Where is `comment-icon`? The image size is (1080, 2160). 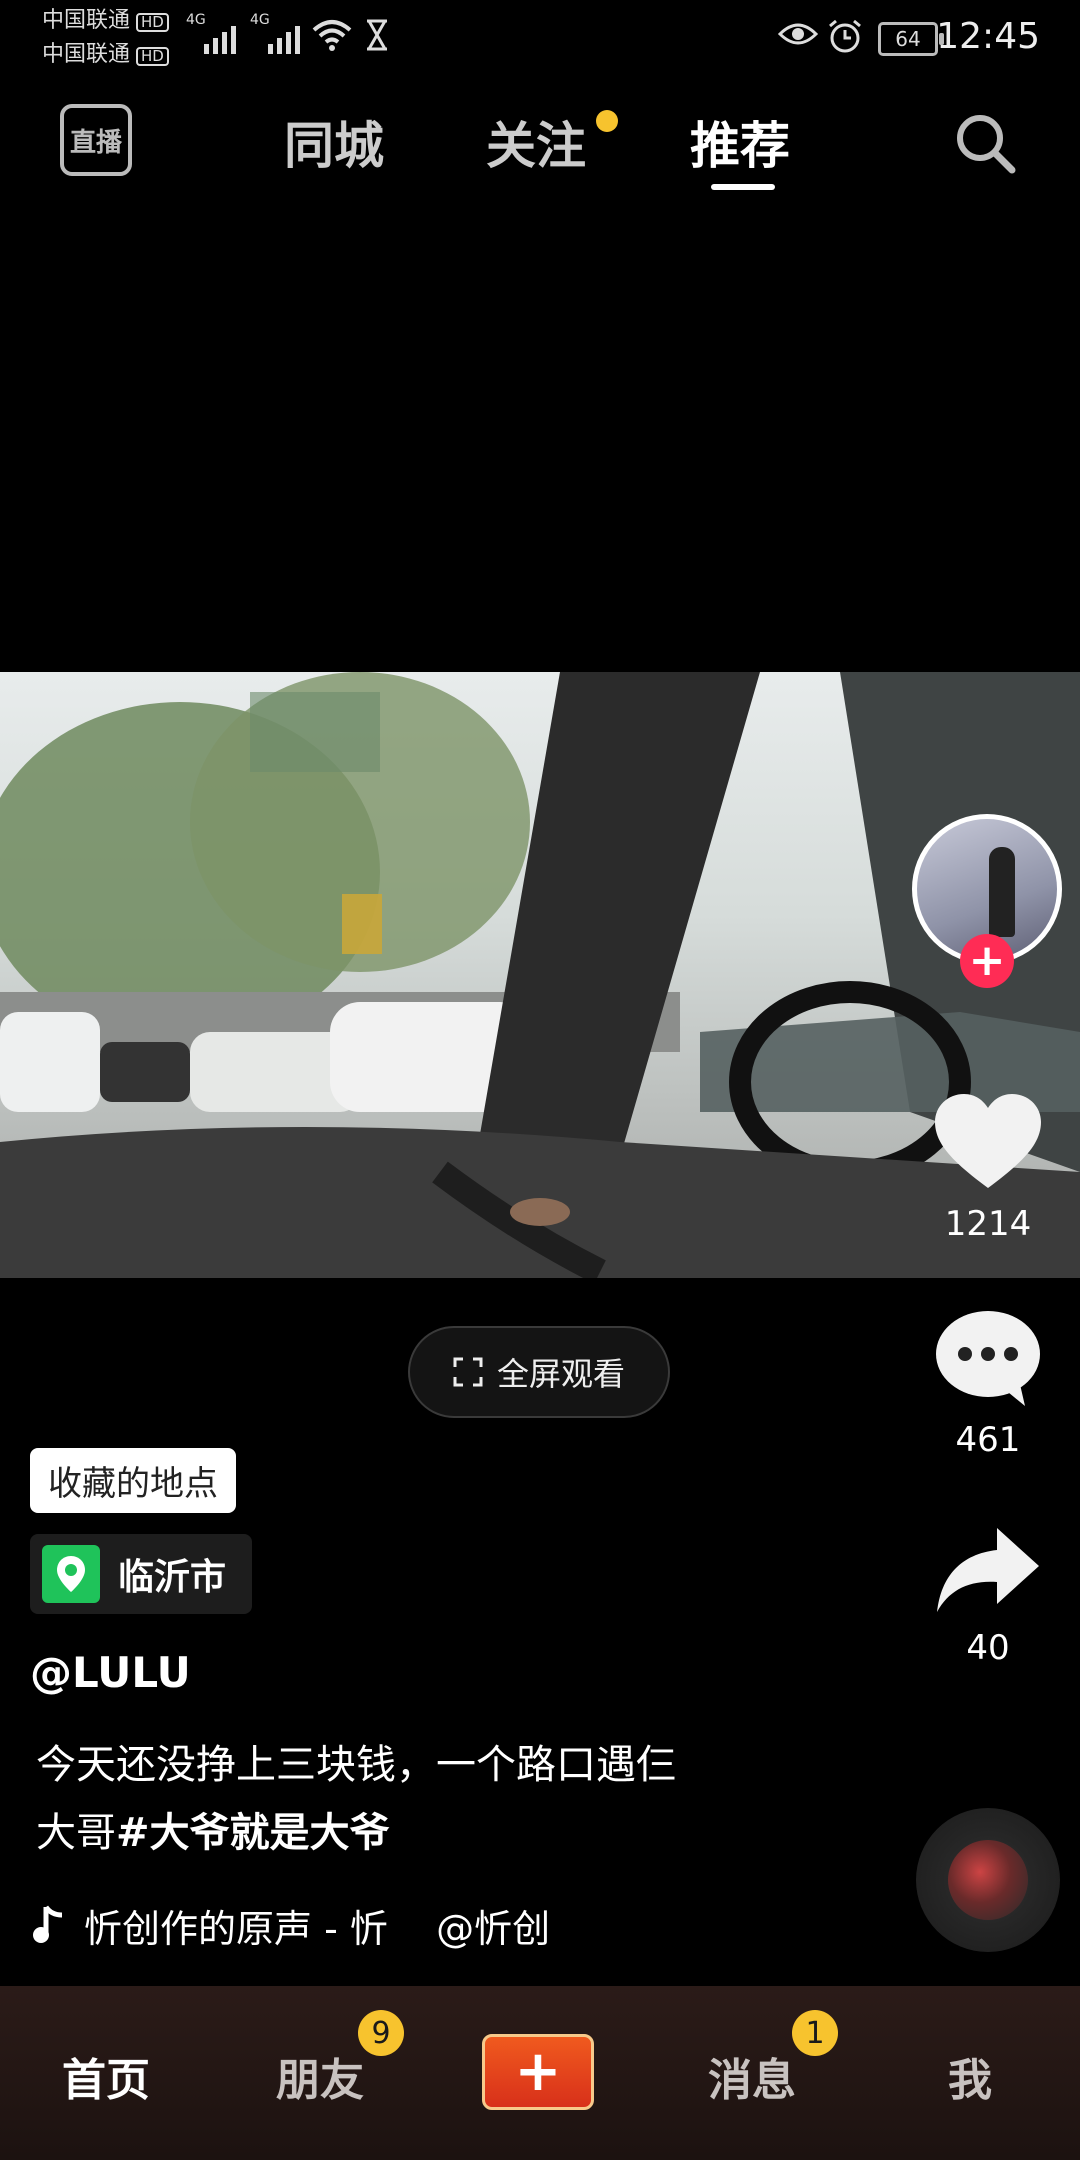
comment-icon is located at coordinates (988, 1358).